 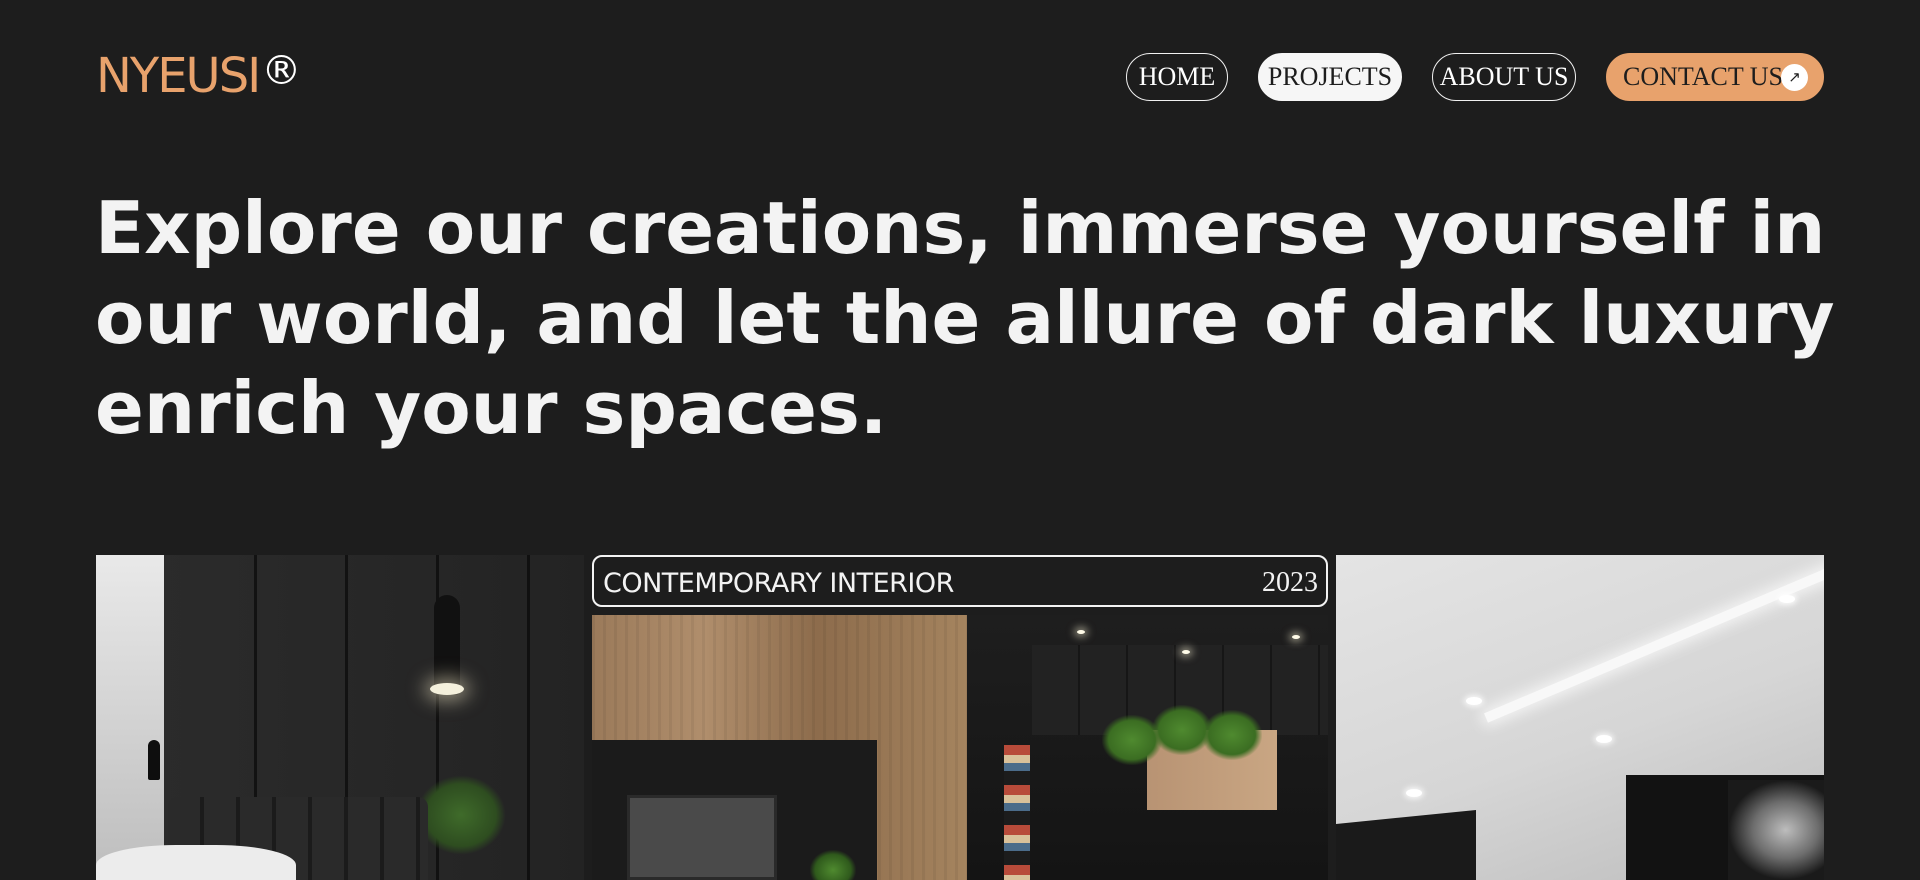 What do you see at coordinates (1654, 639) in the screenshot?
I see `ceiling-light-strip` at bounding box center [1654, 639].